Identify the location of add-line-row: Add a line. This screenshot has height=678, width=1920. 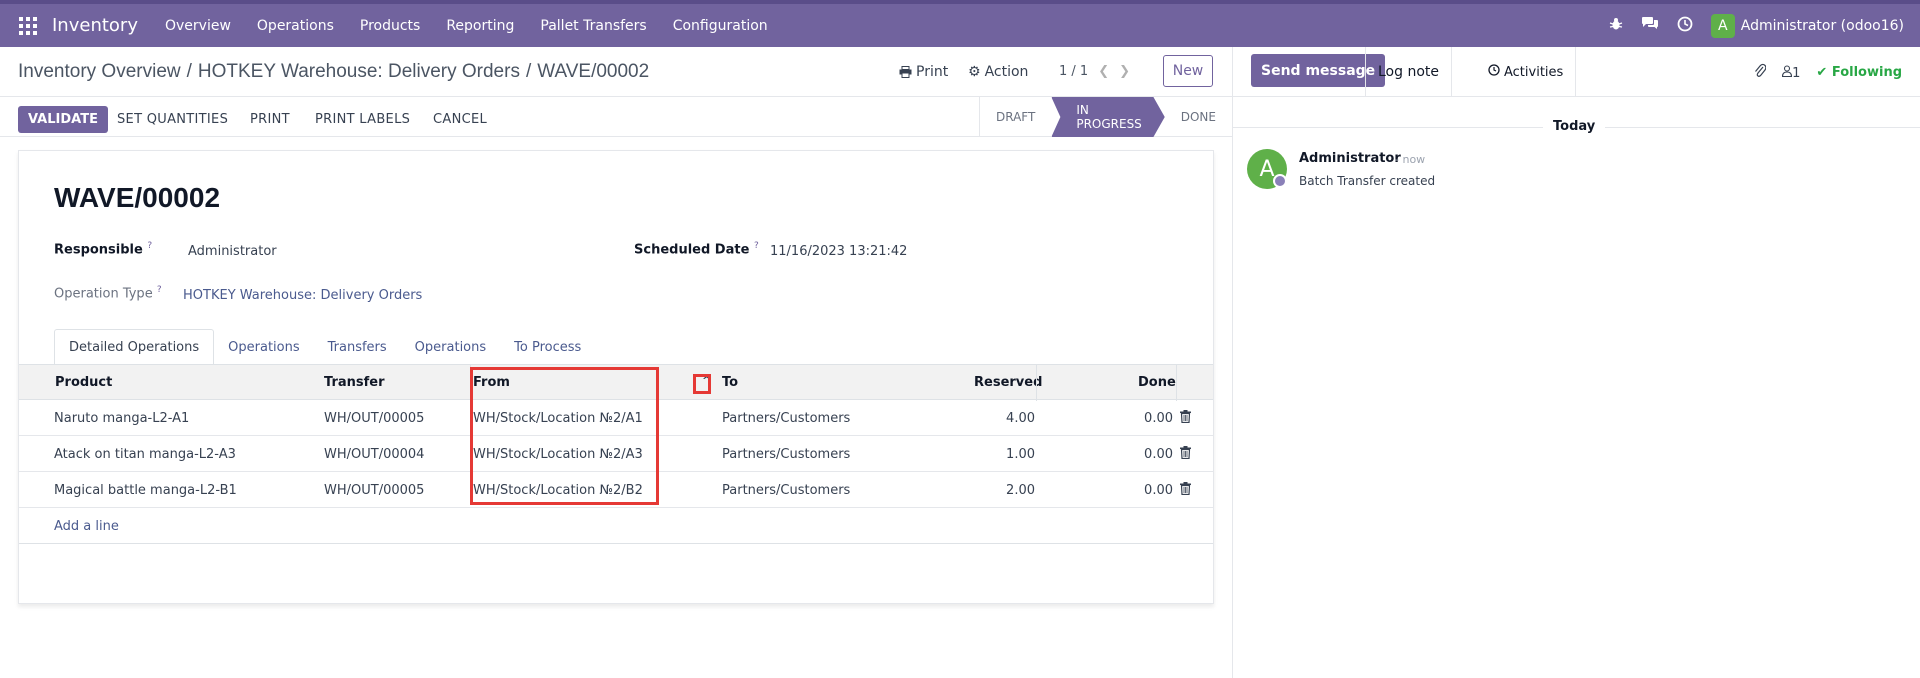
(616, 526).